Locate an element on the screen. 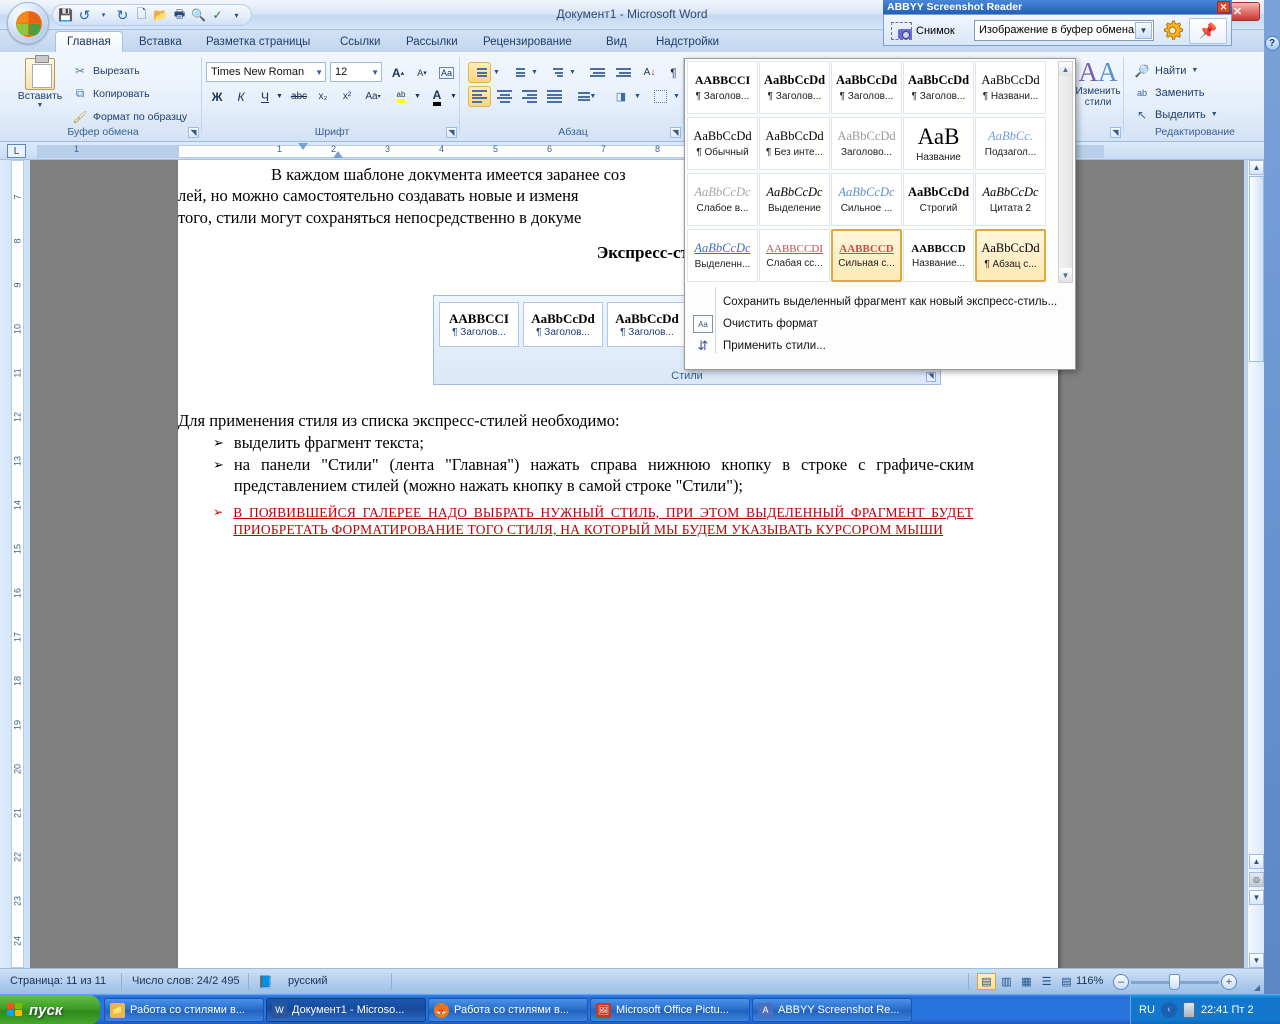  tab-home: Главная is located at coordinates (89, 41).